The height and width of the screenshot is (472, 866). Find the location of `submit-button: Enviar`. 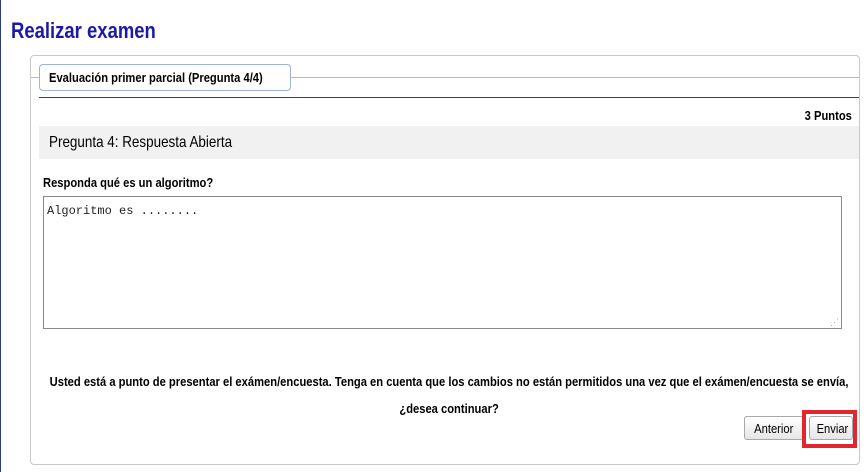

submit-button: Enviar is located at coordinates (831, 428).